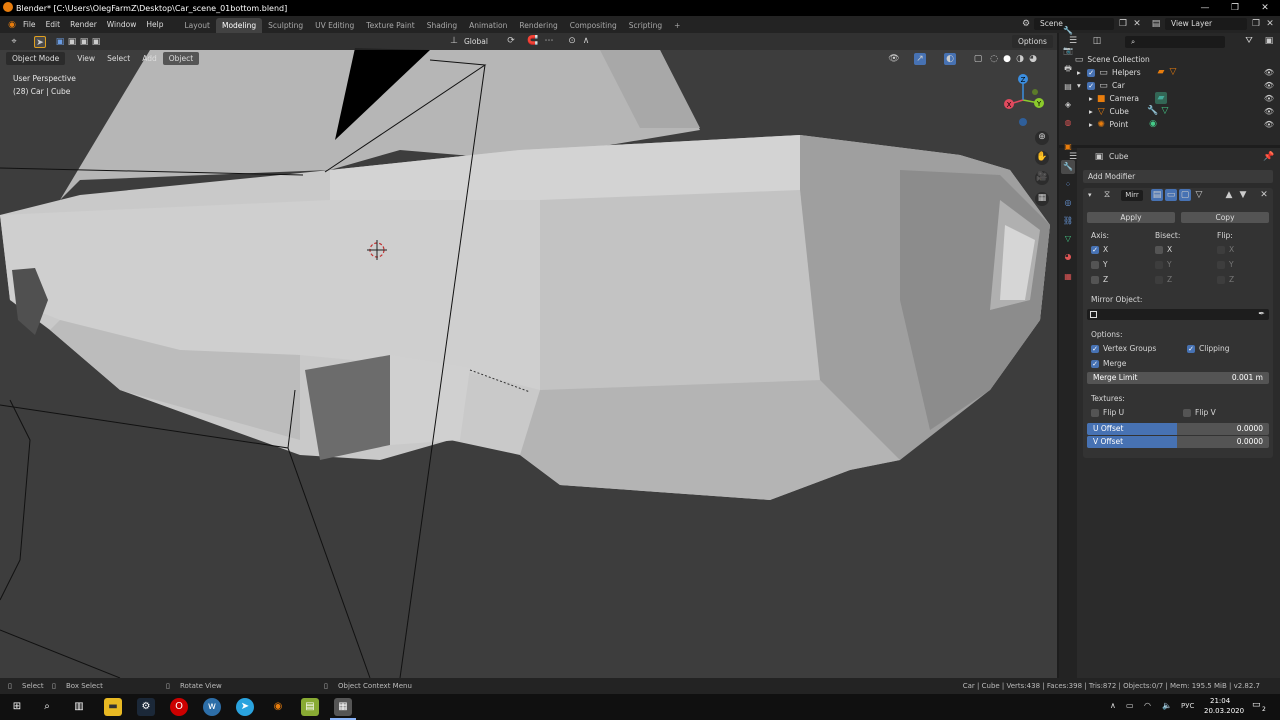  What do you see at coordinates (1026, 99) in the screenshot?
I see `navigation-gizmo: Y Z X` at bounding box center [1026, 99].